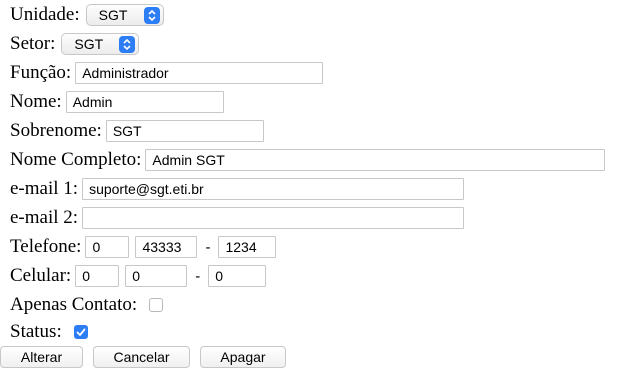  I want to click on setor-select: SGT, so click(100, 44).